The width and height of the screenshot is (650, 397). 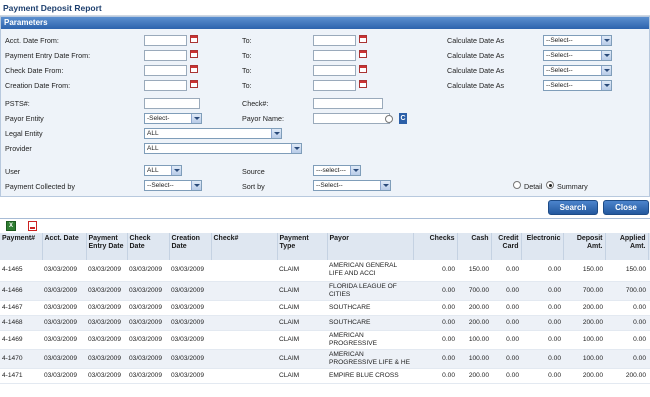 What do you see at coordinates (253, 186) in the screenshot?
I see `sort-by-label: Sort by` at bounding box center [253, 186].